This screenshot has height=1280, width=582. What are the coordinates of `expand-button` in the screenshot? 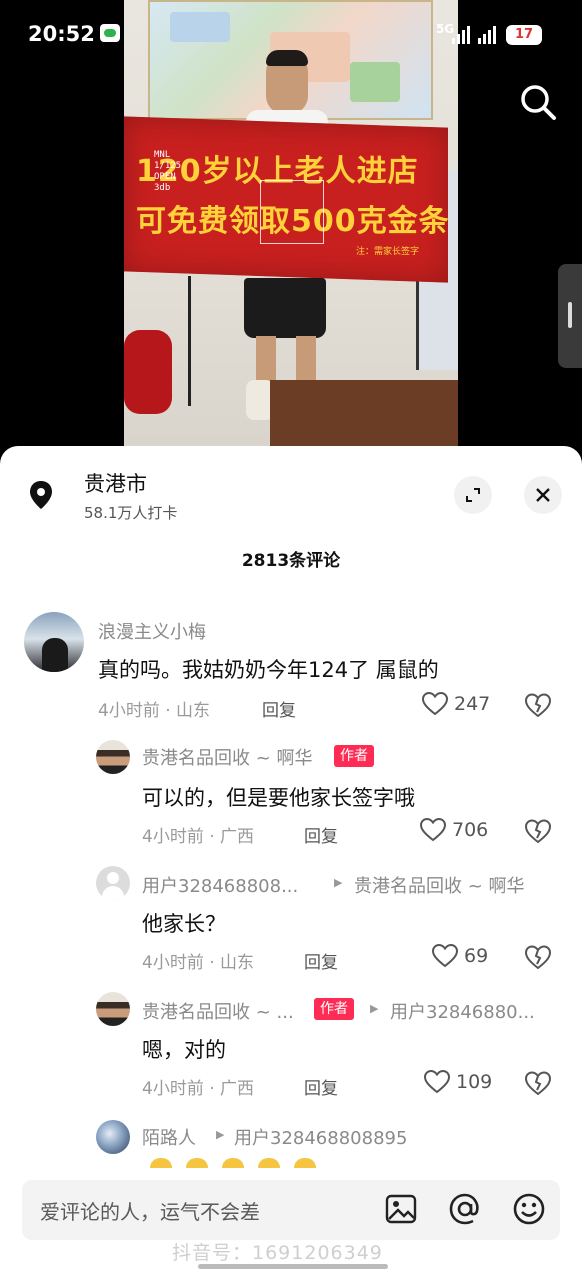 It's located at (473, 495).